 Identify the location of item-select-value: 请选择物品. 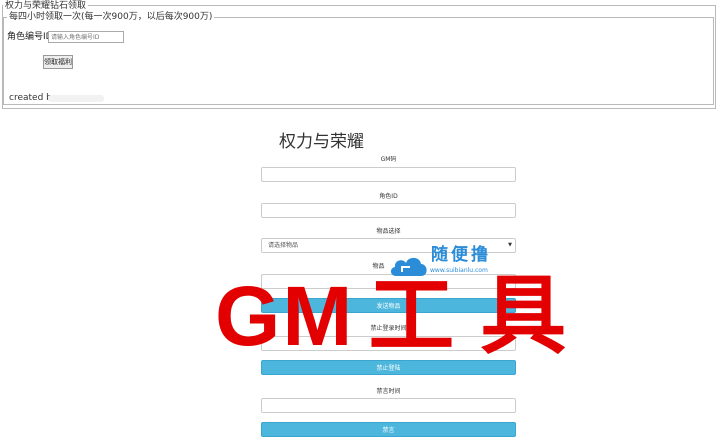
(283, 245).